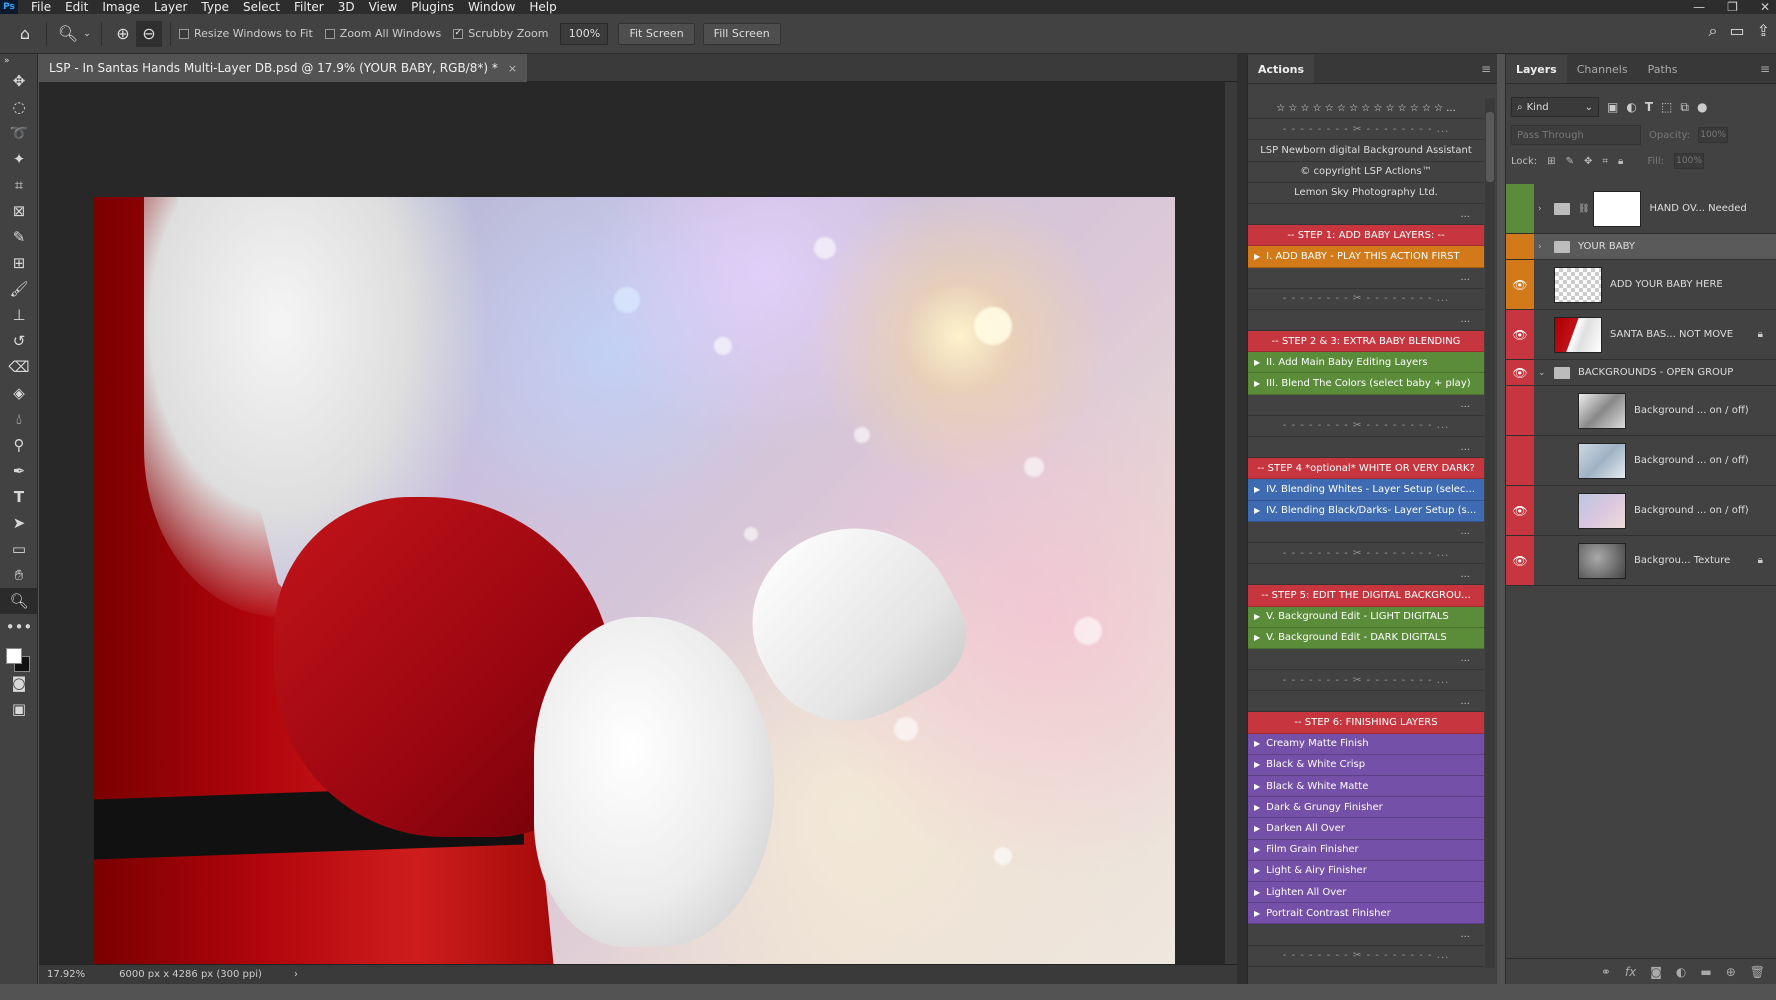 This screenshot has height=1000, width=1776. Describe the element at coordinates (1656, 972) in the screenshot. I see `add-mask-icon: ◙` at that location.